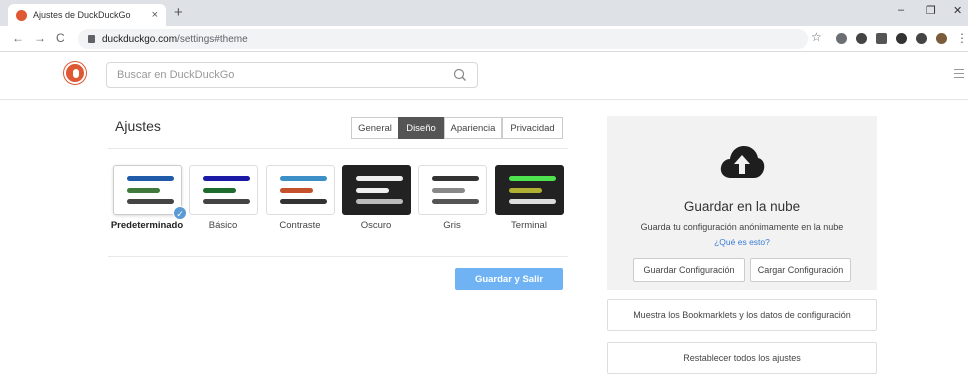  Describe the element at coordinates (962, 38) in the screenshot. I see `menu-dots-icon: ⋮` at that location.